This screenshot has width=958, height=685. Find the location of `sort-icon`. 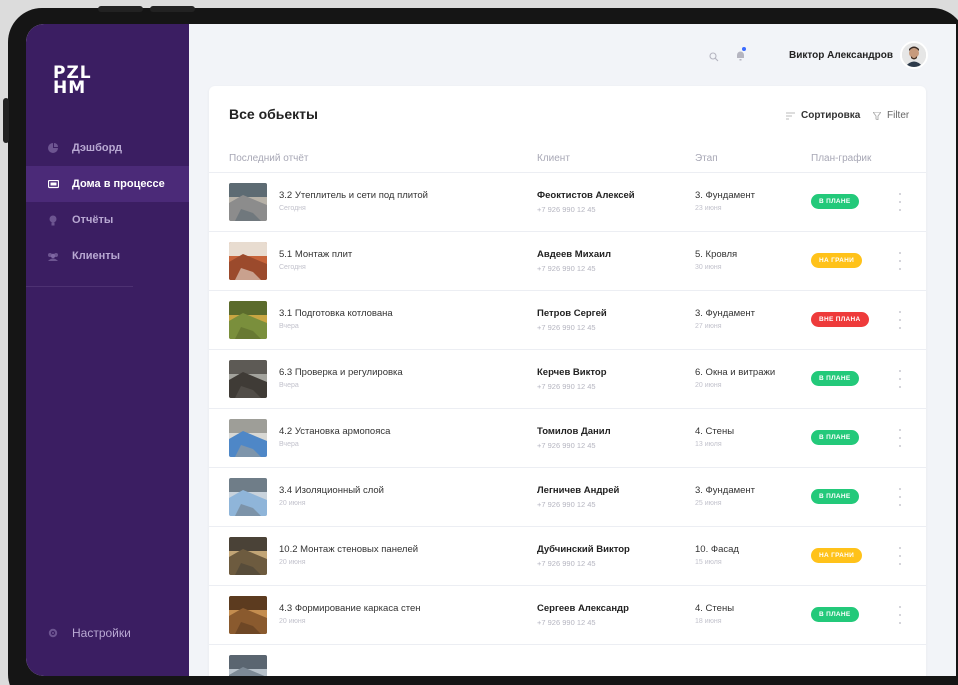

sort-icon is located at coordinates (790, 116).